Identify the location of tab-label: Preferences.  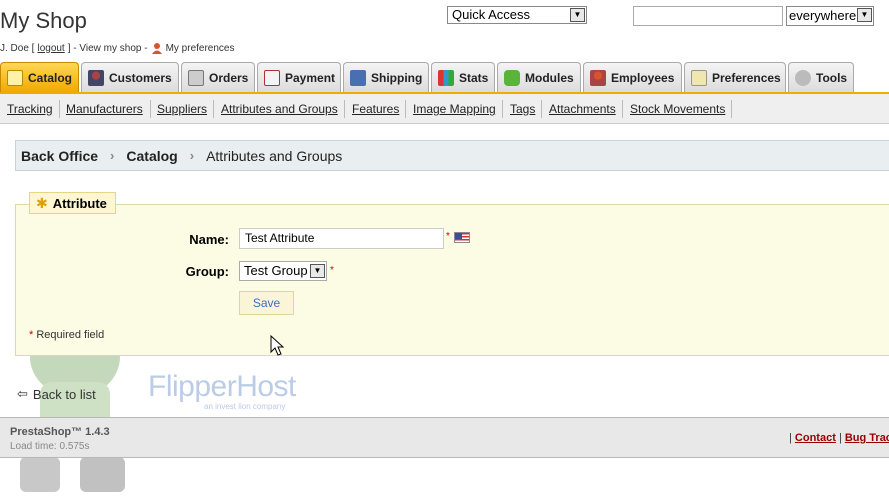
(746, 77).